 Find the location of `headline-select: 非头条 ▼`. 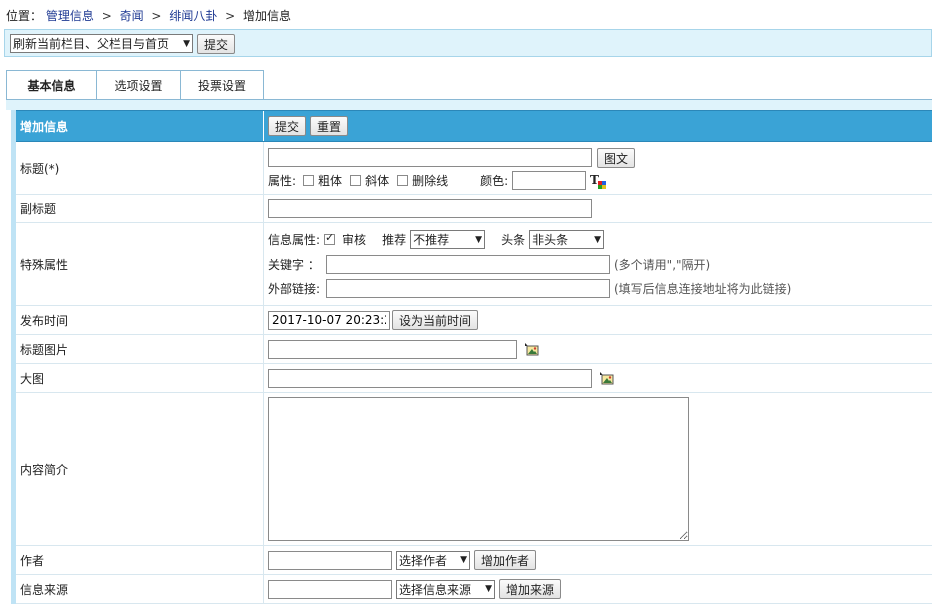

headline-select: 非头条 ▼ is located at coordinates (567, 239).